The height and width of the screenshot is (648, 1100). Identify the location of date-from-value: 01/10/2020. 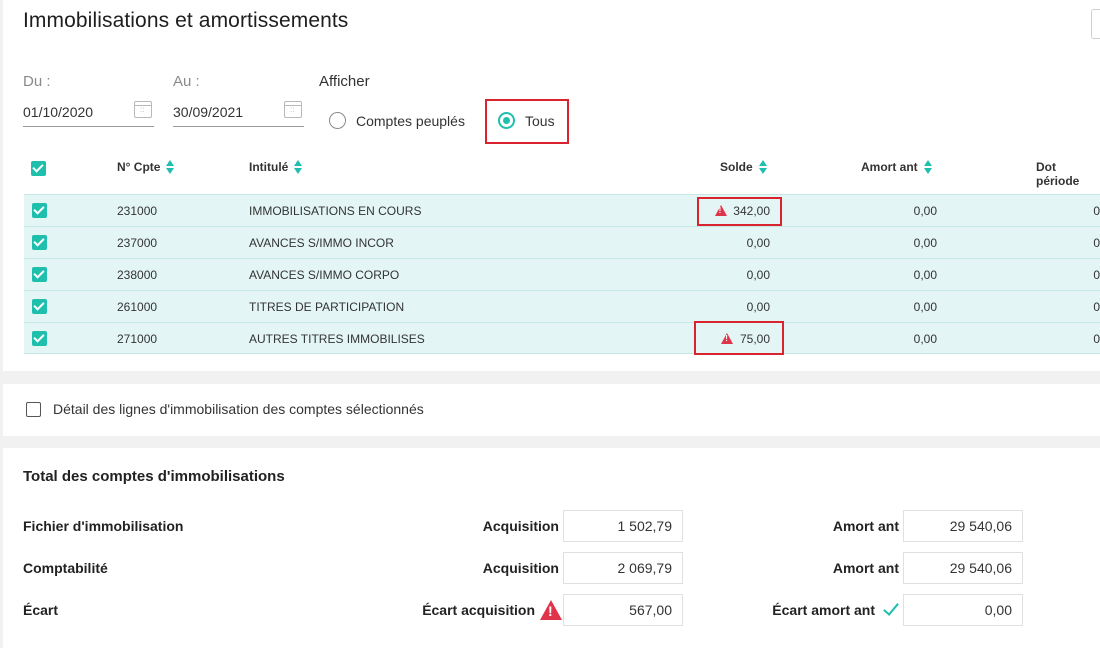
(58, 112).